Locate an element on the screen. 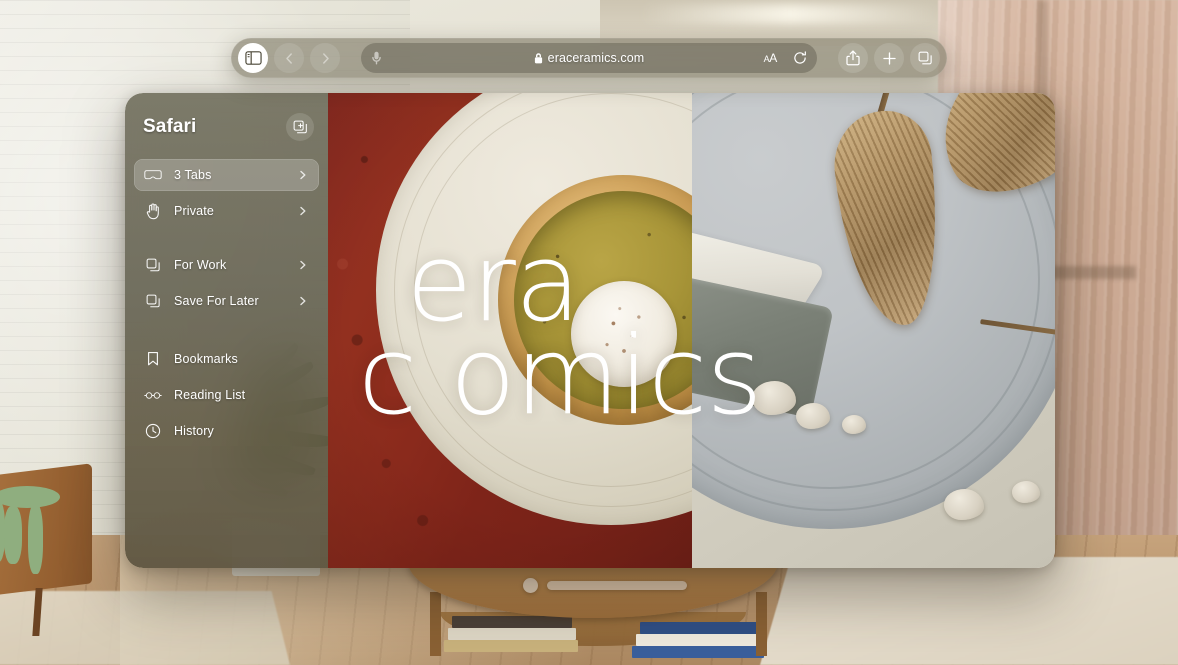  new-tab-button is located at coordinates (889, 58).